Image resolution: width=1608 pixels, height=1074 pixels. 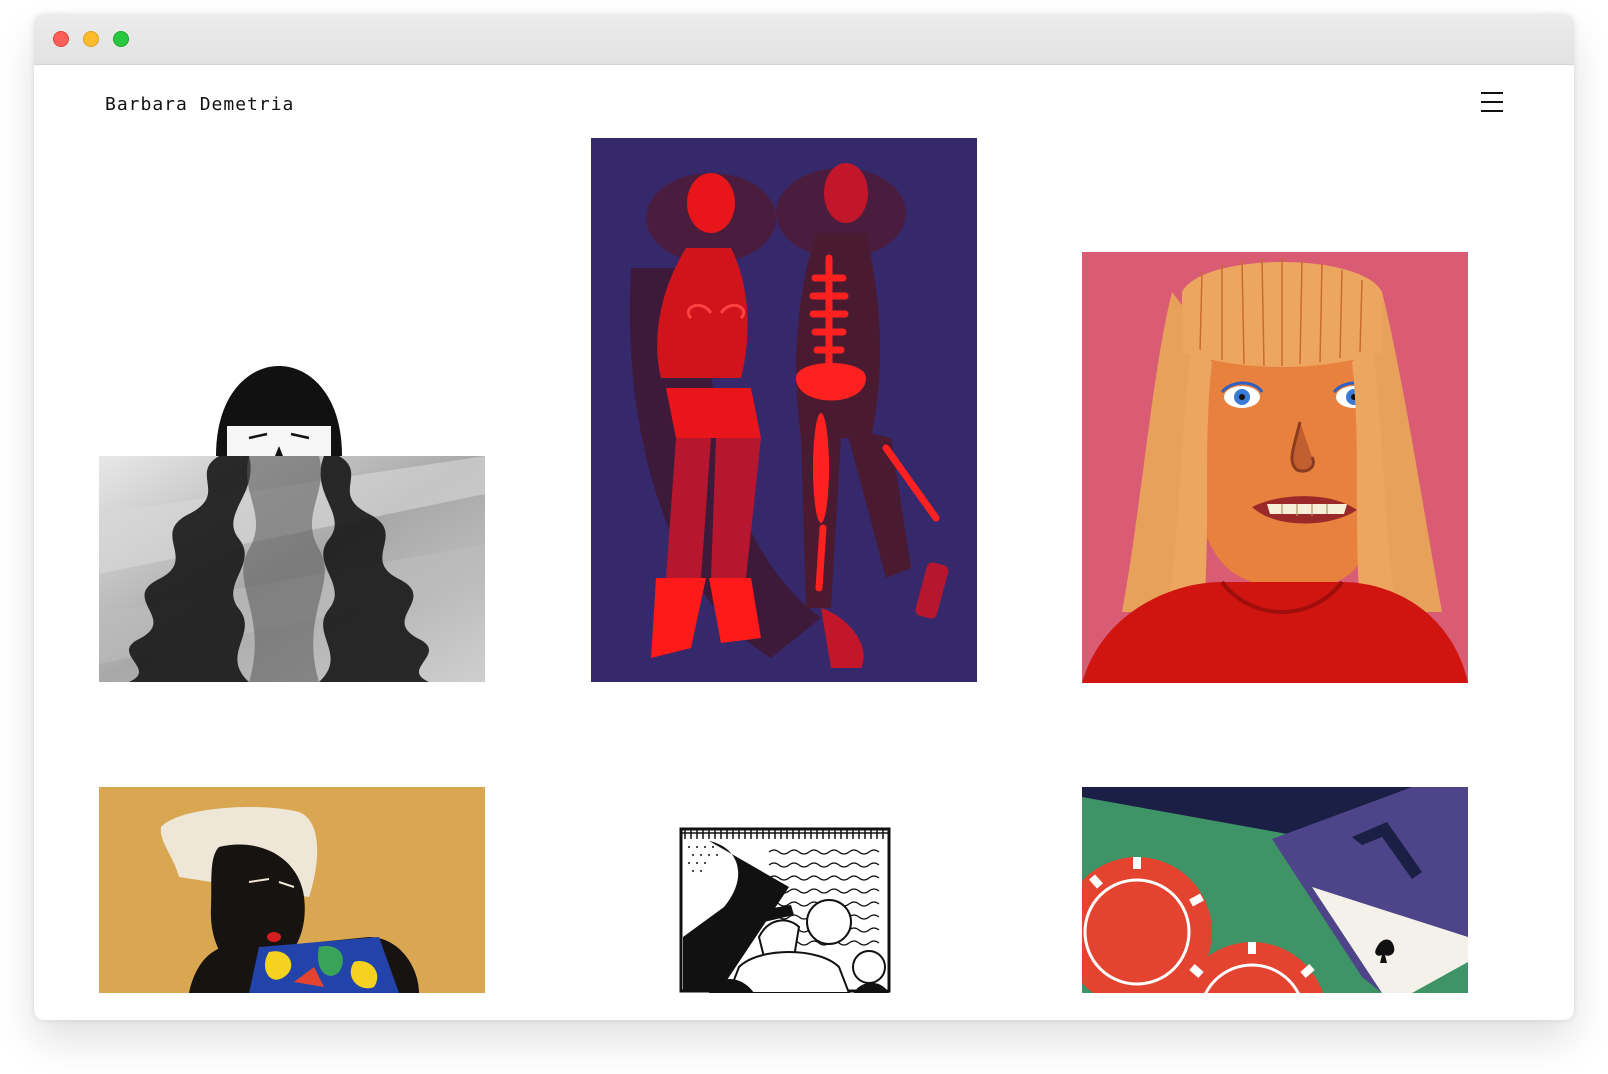 What do you see at coordinates (61, 39) in the screenshot?
I see `close-window-button` at bounding box center [61, 39].